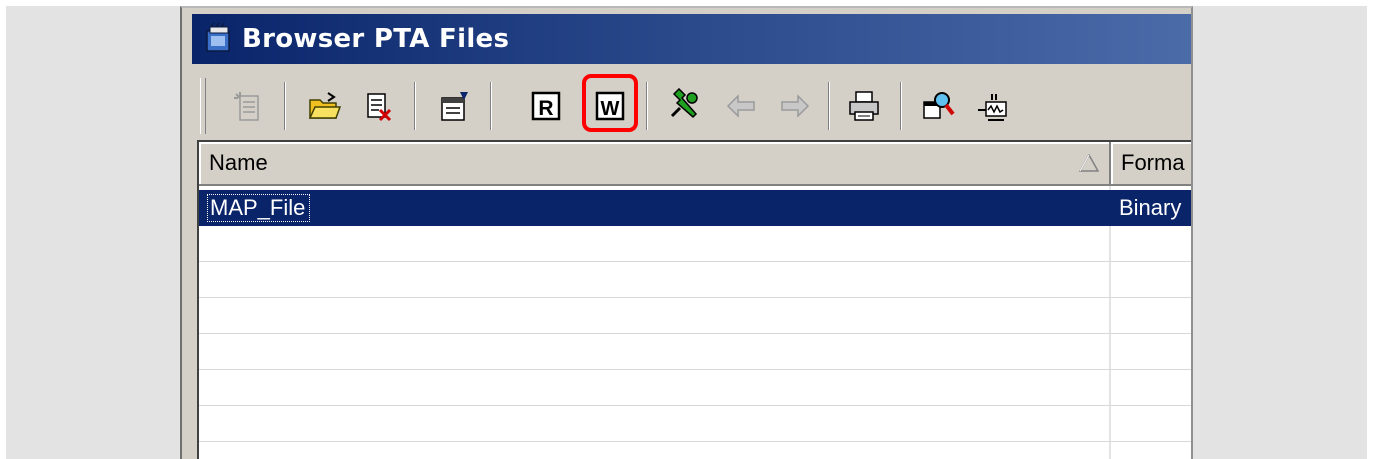 This screenshot has width=1374, height=459. I want to click on delete-file-button, so click(378, 106).